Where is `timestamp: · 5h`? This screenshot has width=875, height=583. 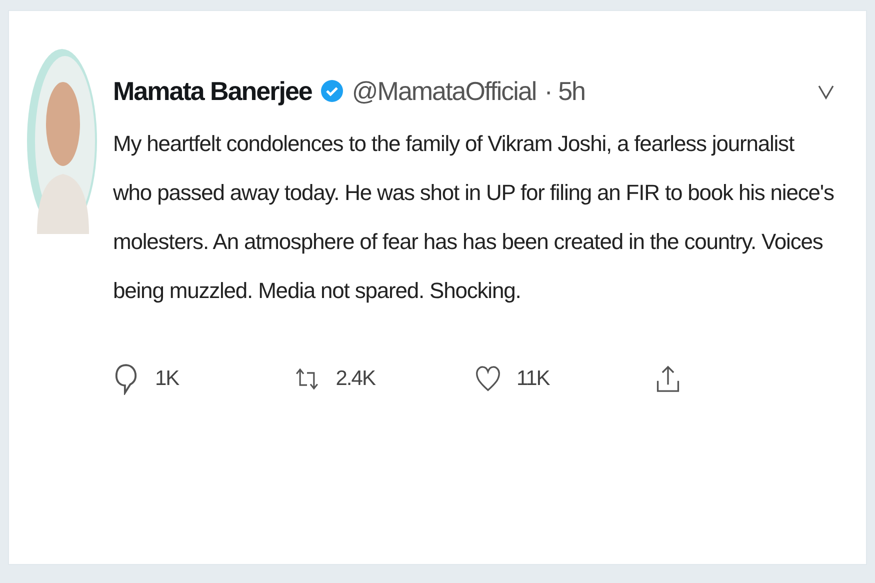 timestamp: · 5h is located at coordinates (565, 91).